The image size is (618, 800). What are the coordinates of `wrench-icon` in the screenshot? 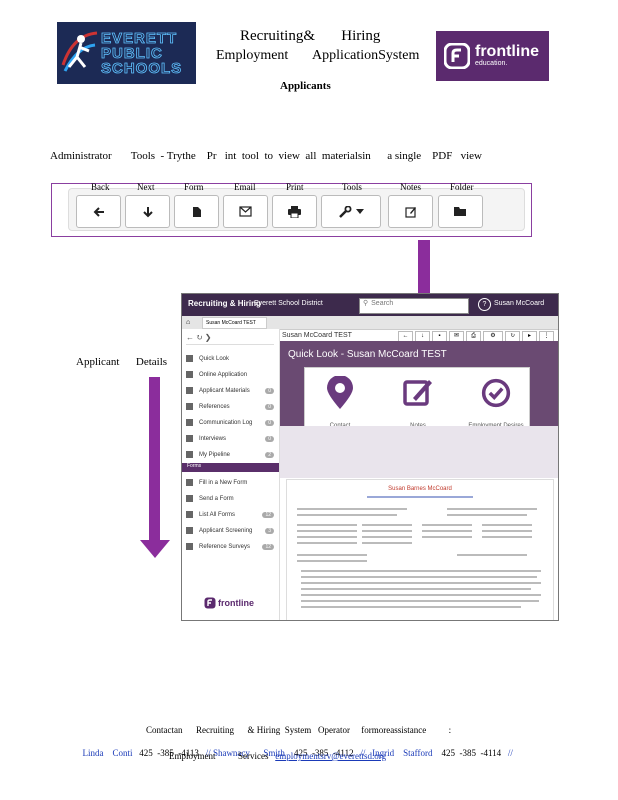 It's located at (344, 211).